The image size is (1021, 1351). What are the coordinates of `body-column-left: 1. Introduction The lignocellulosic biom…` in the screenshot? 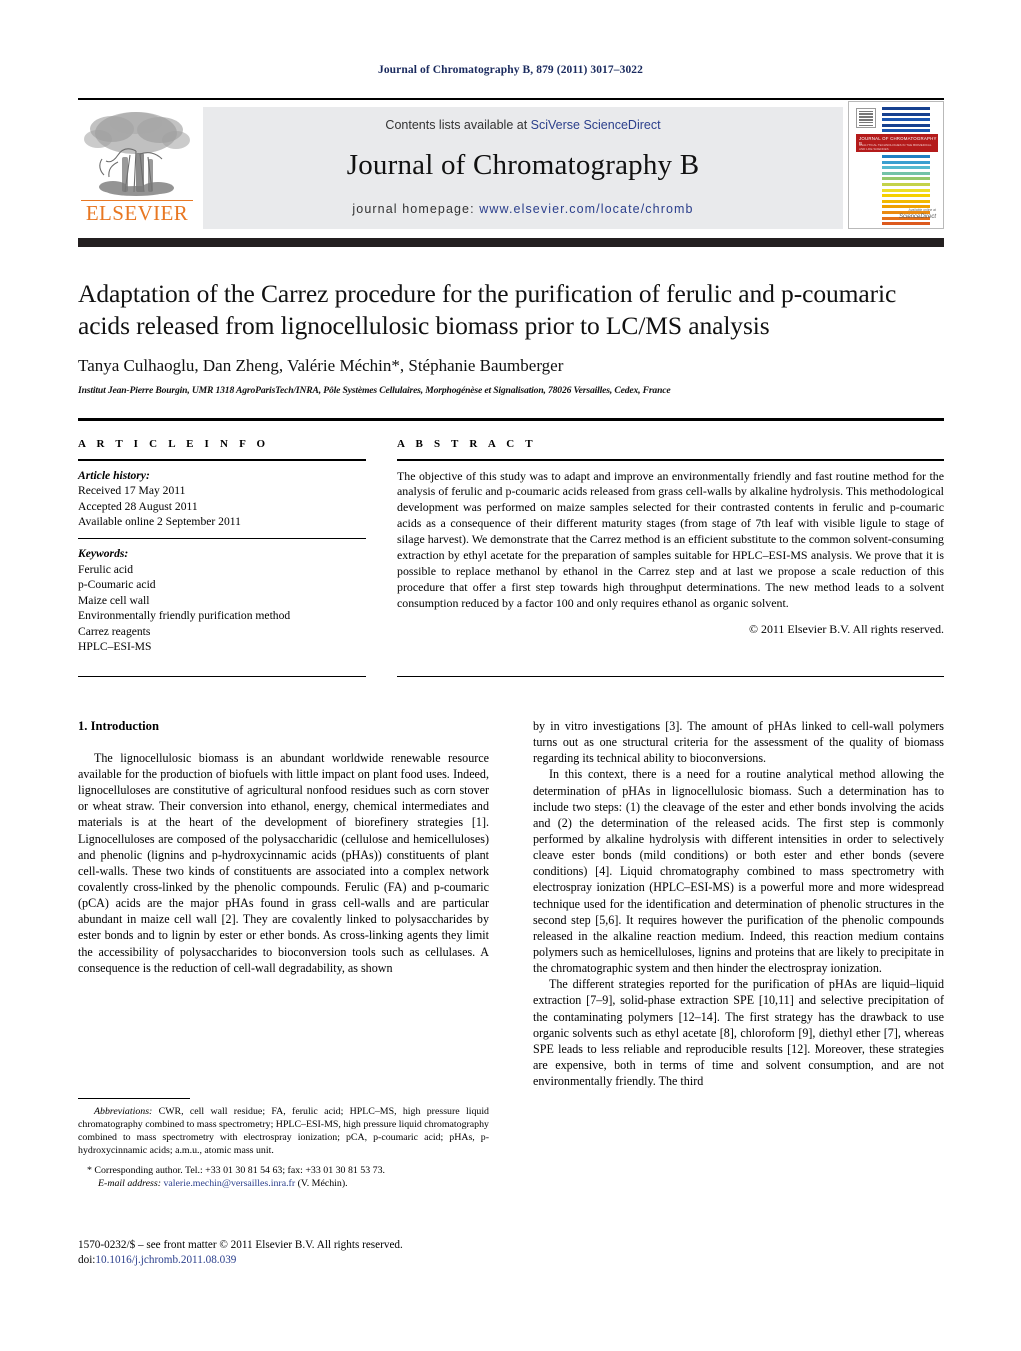 It's located at (283, 847).